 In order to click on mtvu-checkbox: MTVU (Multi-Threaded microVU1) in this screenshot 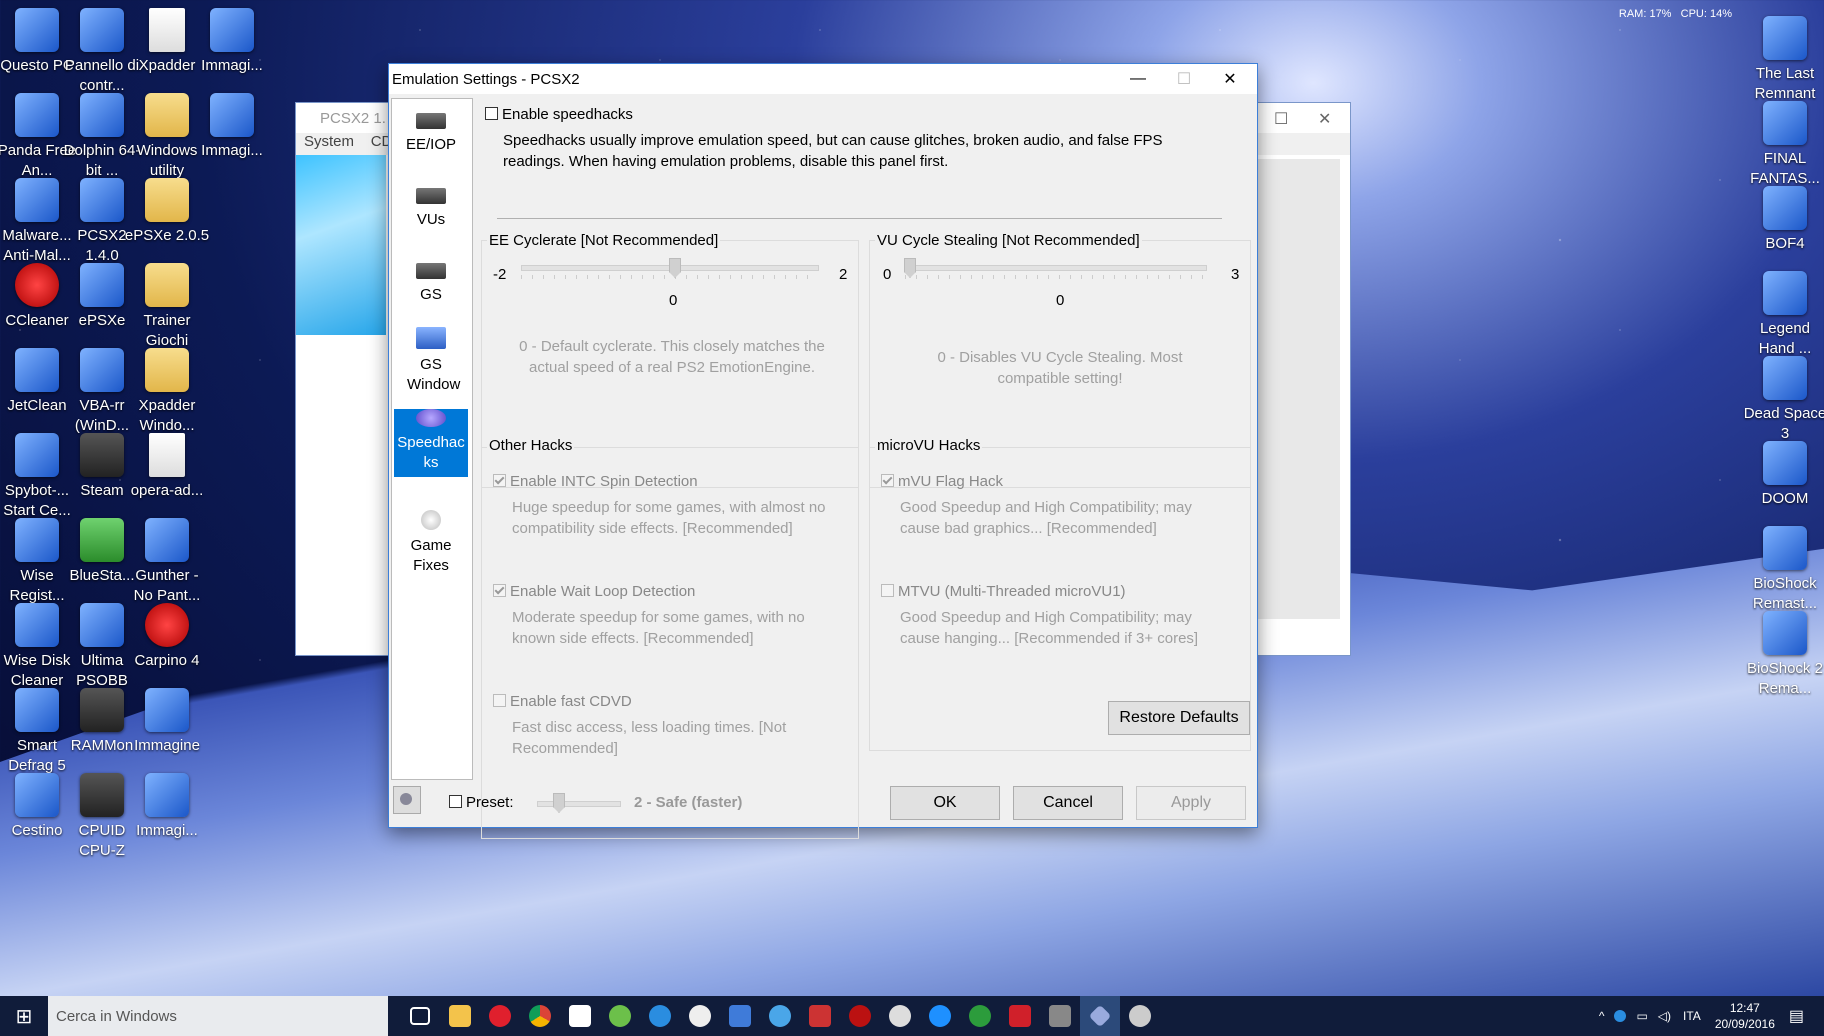, I will do `click(1003, 591)`.